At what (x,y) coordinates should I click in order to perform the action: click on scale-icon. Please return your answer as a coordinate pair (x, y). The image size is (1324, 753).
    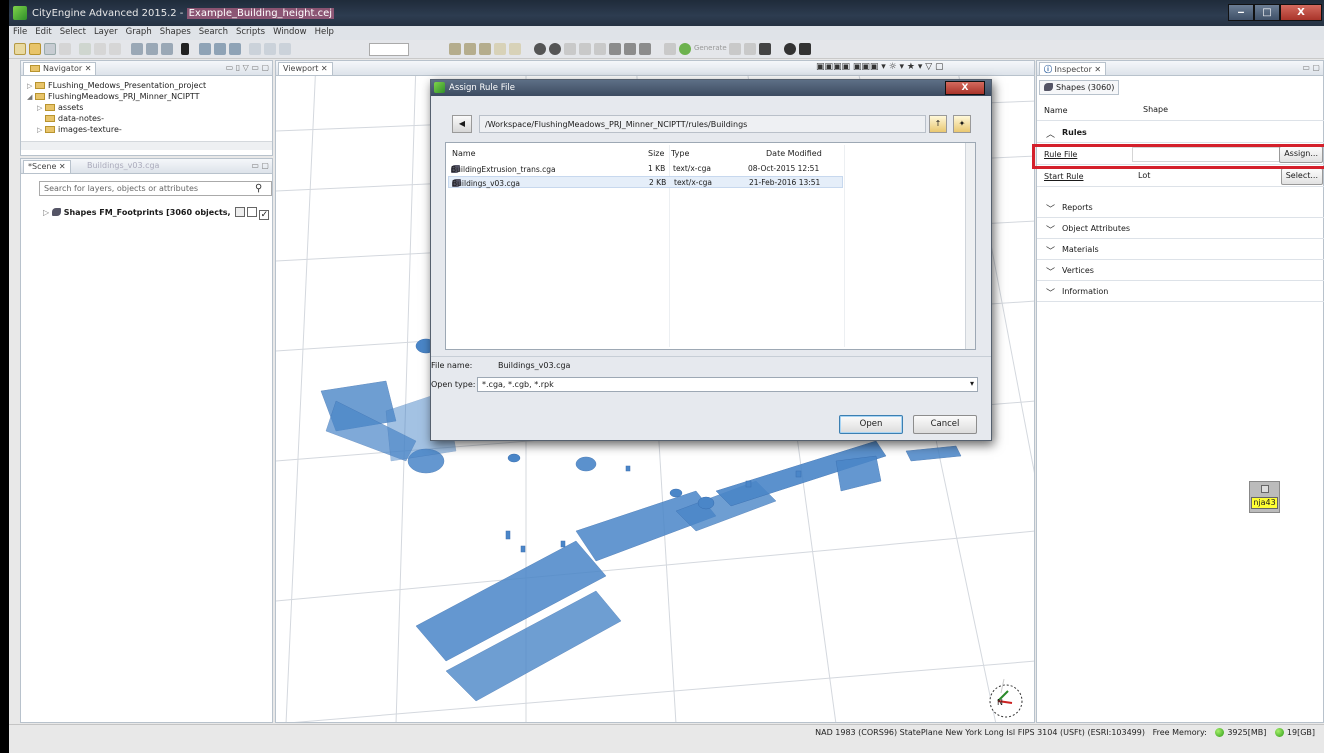
    Looking at the image, I should click on (167, 49).